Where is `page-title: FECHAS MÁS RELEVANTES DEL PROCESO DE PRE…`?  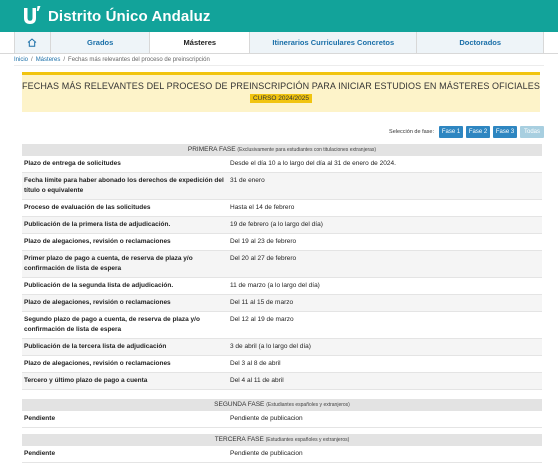 page-title: FECHAS MÁS RELEVANTES DEL PROCESO DE PRE… is located at coordinates (281, 86).